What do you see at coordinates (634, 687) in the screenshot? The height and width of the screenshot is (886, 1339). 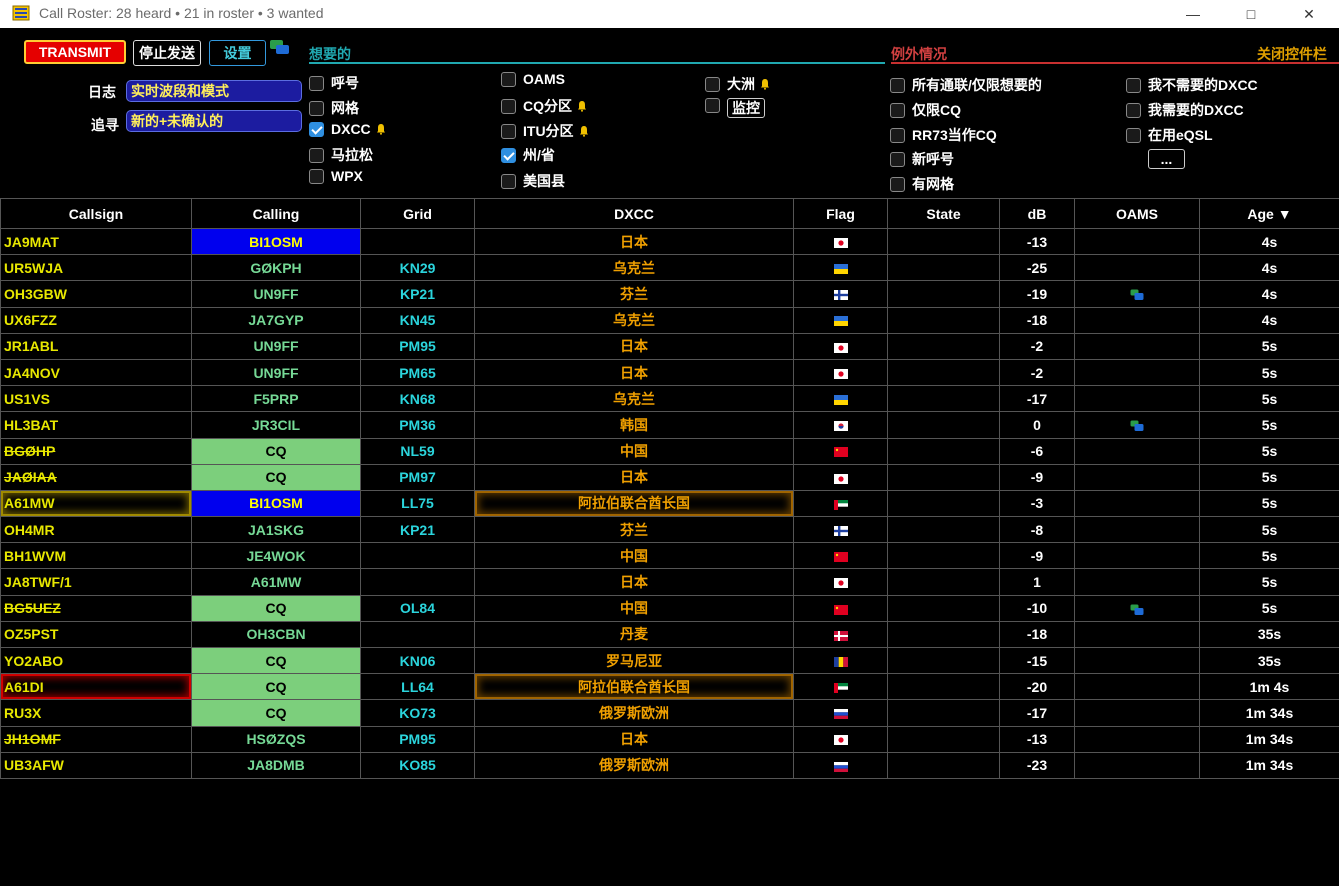 I see `cell-dxcc: 阿拉伯联合酋长国` at bounding box center [634, 687].